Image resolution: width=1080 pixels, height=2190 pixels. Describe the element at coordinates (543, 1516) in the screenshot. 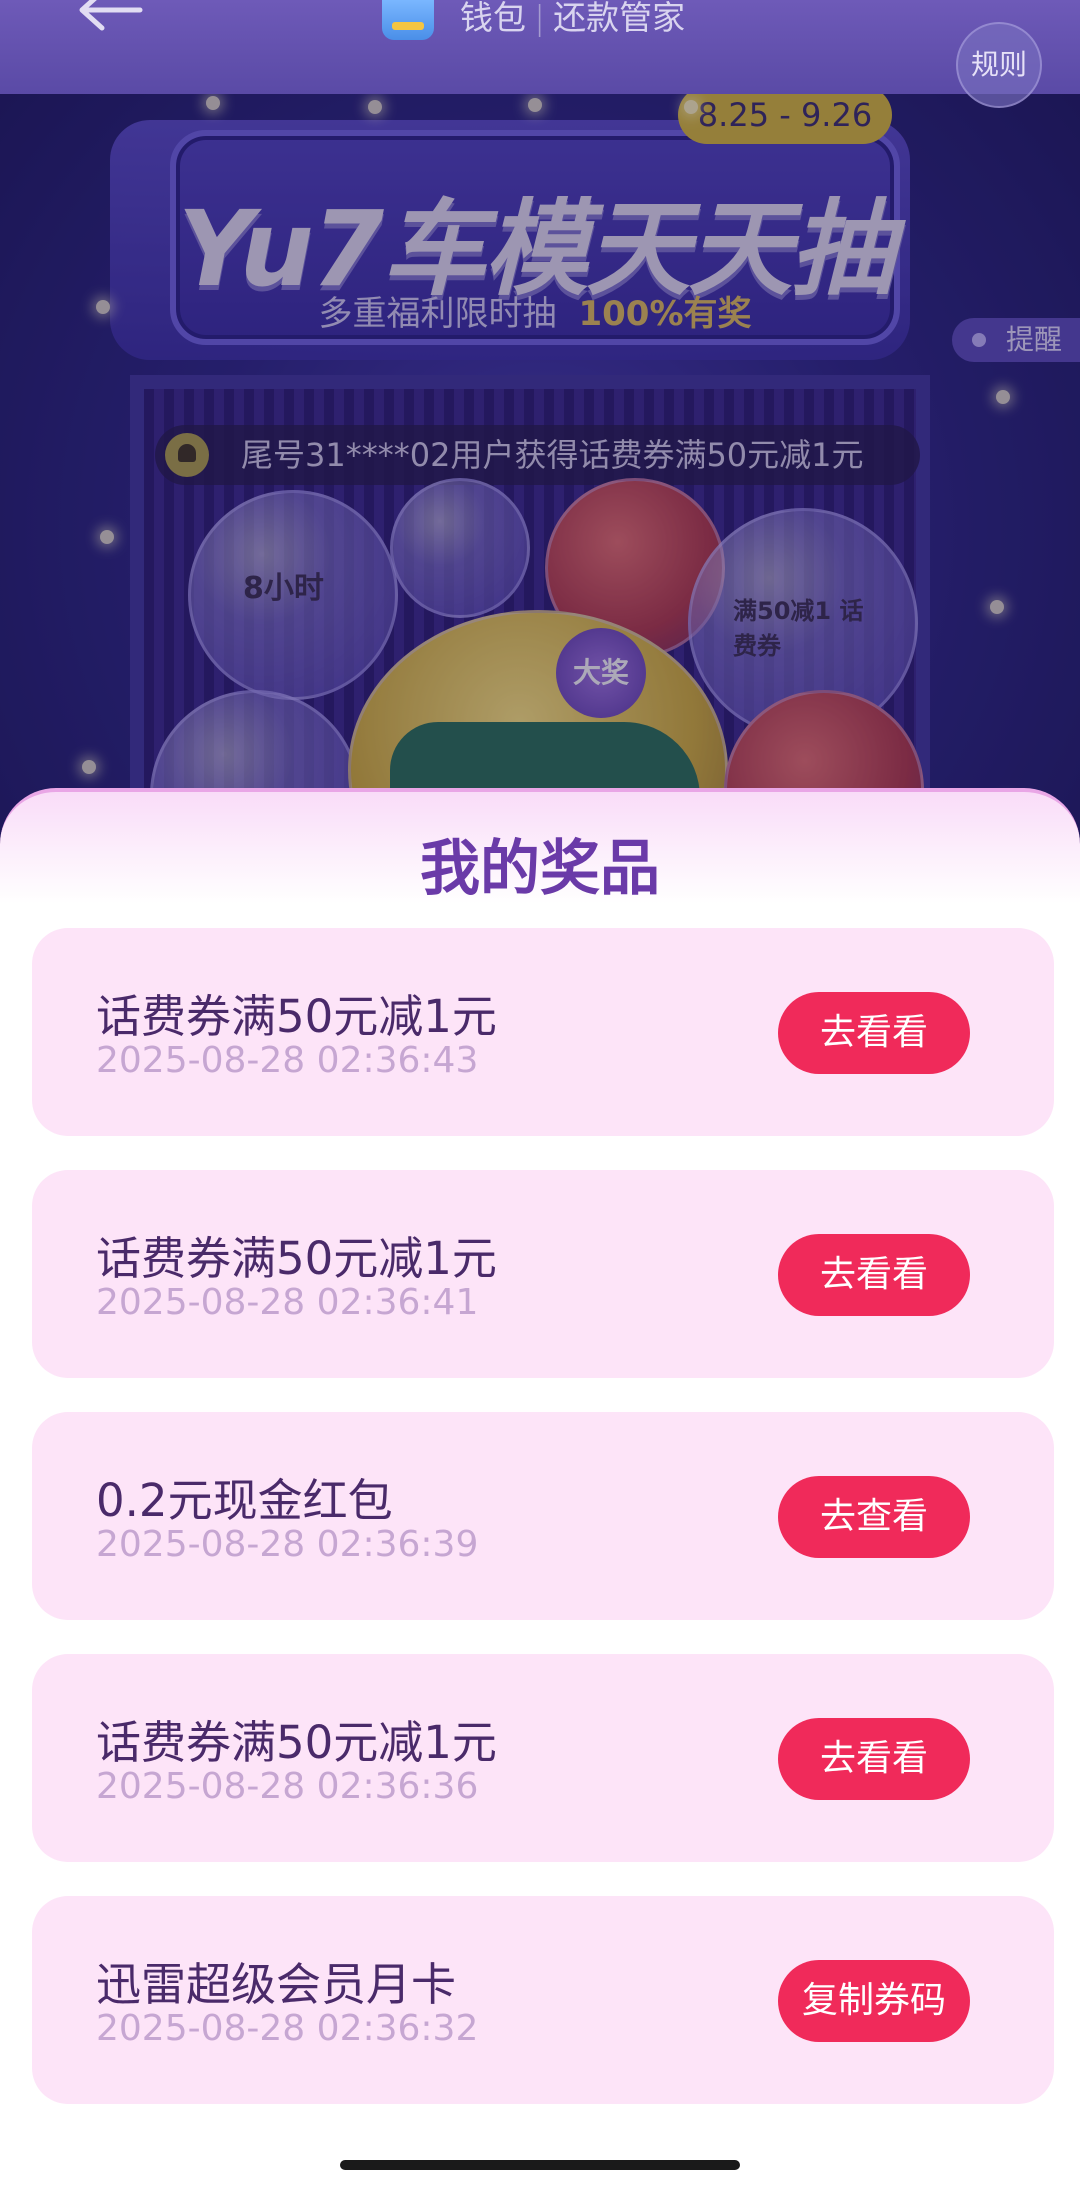

I see `prize-card: 0.2元现金红包 2025-08-28 02:36:39 去查看` at that location.